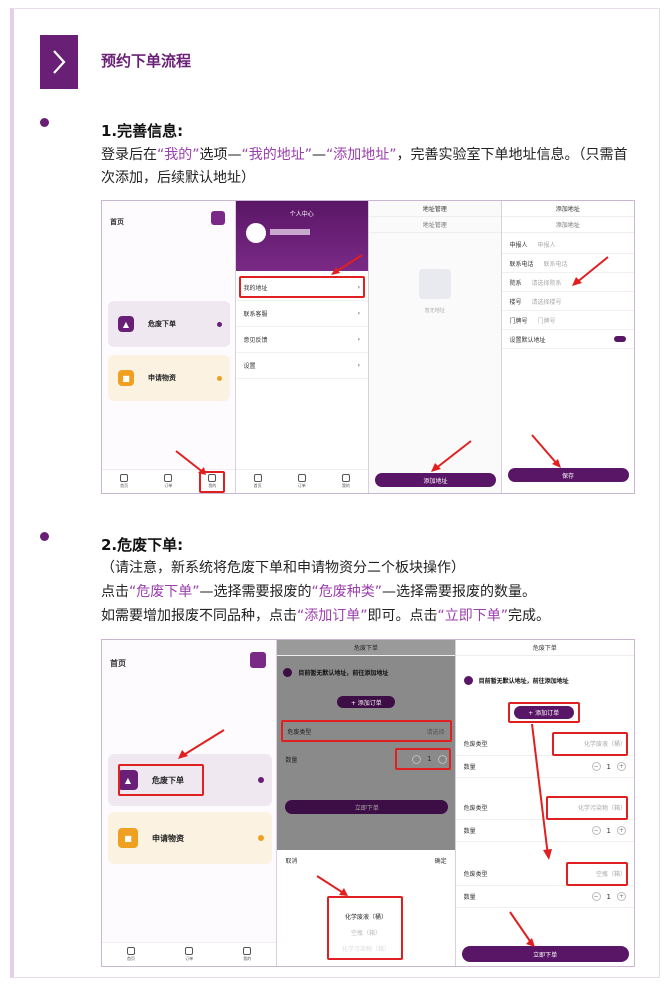 This screenshot has height=986, width=670. I want to click on empty-illustration, so click(435, 284).